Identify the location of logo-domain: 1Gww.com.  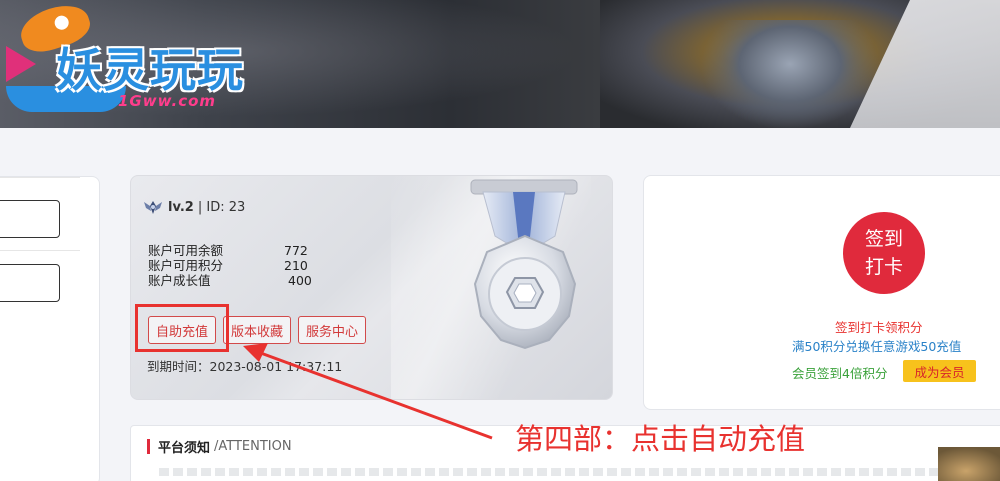
(167, 101).